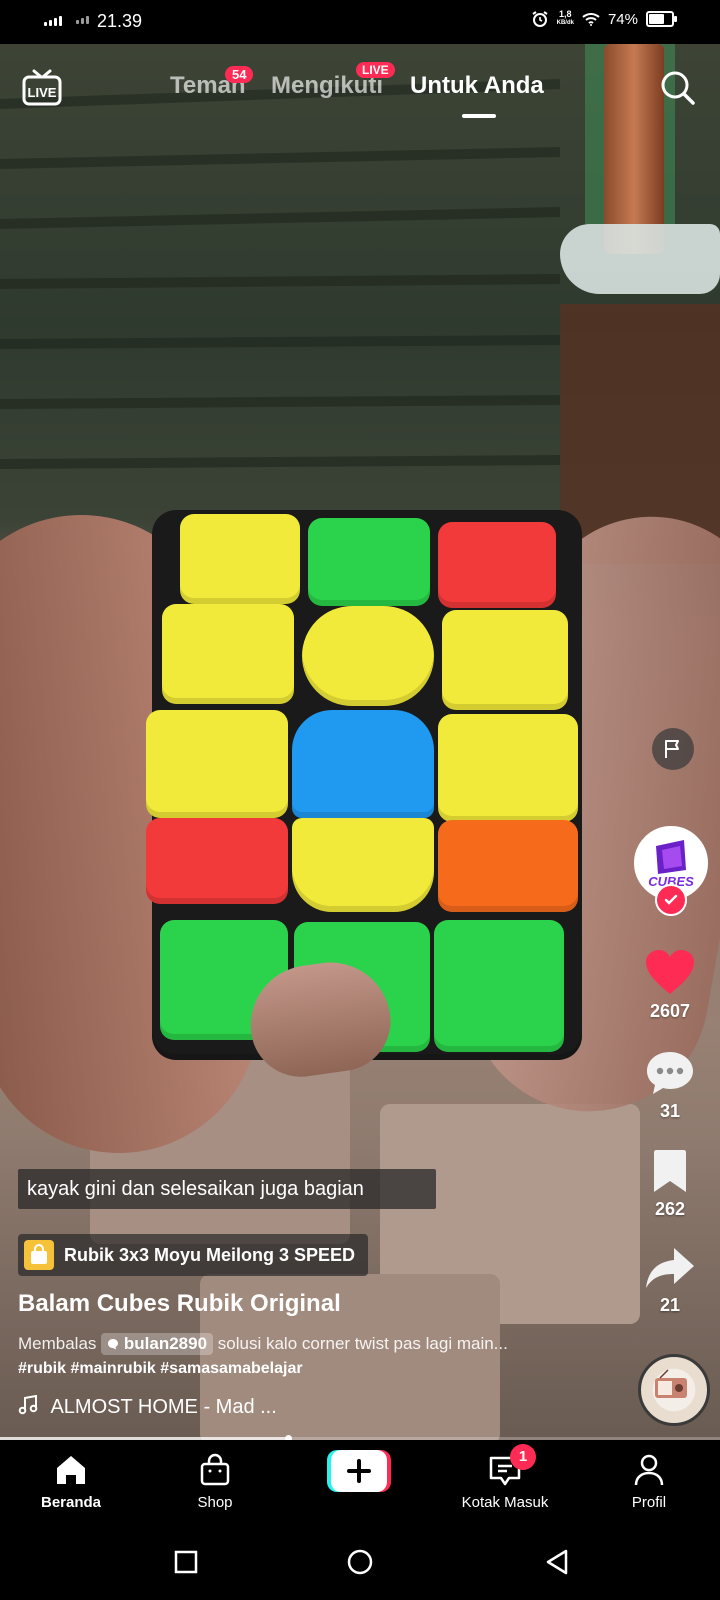 The height and width of the screenshot is (1600, 720). I want to click on followed-check-button, so click(671, 900).